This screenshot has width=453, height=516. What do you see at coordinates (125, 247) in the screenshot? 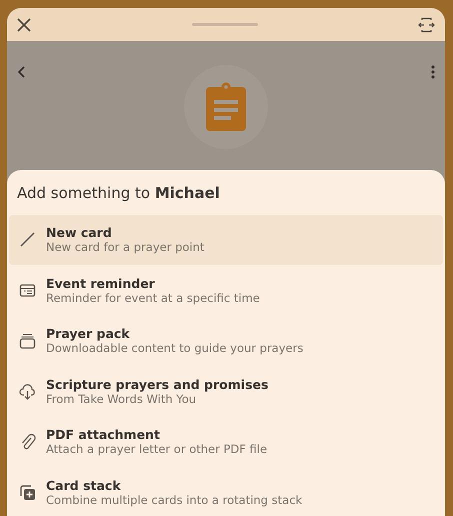
I see `item-subtitle: New card for a prayer point` at bounding box center [125, 247].